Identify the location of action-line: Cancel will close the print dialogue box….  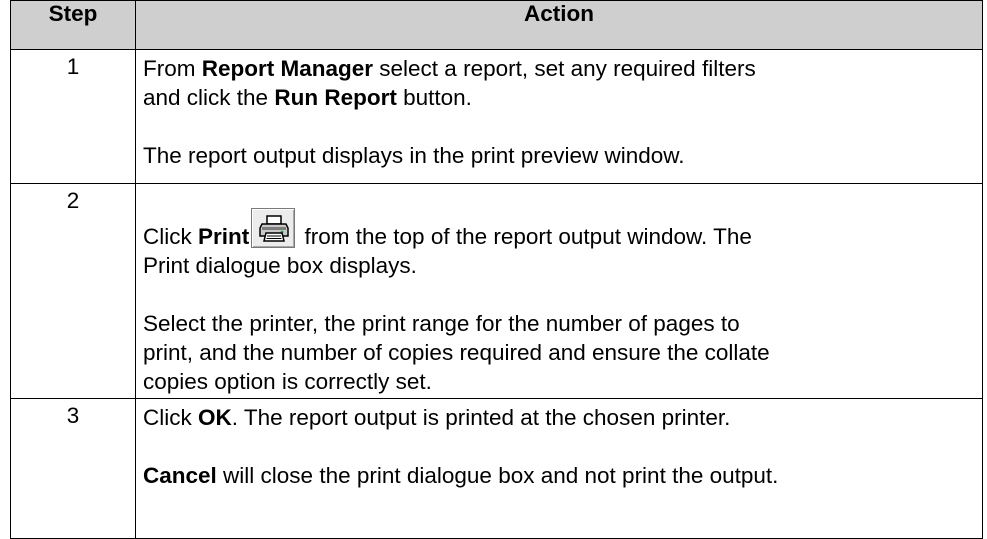
(461, 475).